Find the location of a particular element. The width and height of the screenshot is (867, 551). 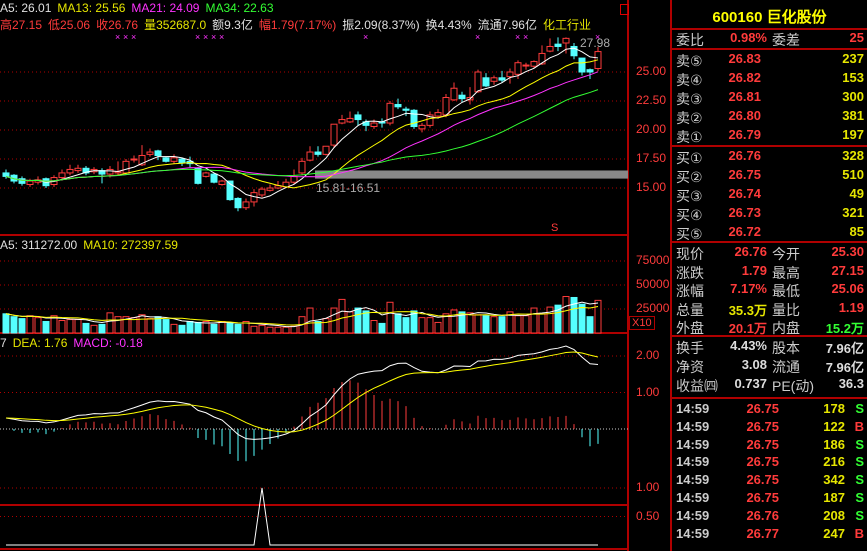

panel-toggle-icon is located at coordinates (624, 9).